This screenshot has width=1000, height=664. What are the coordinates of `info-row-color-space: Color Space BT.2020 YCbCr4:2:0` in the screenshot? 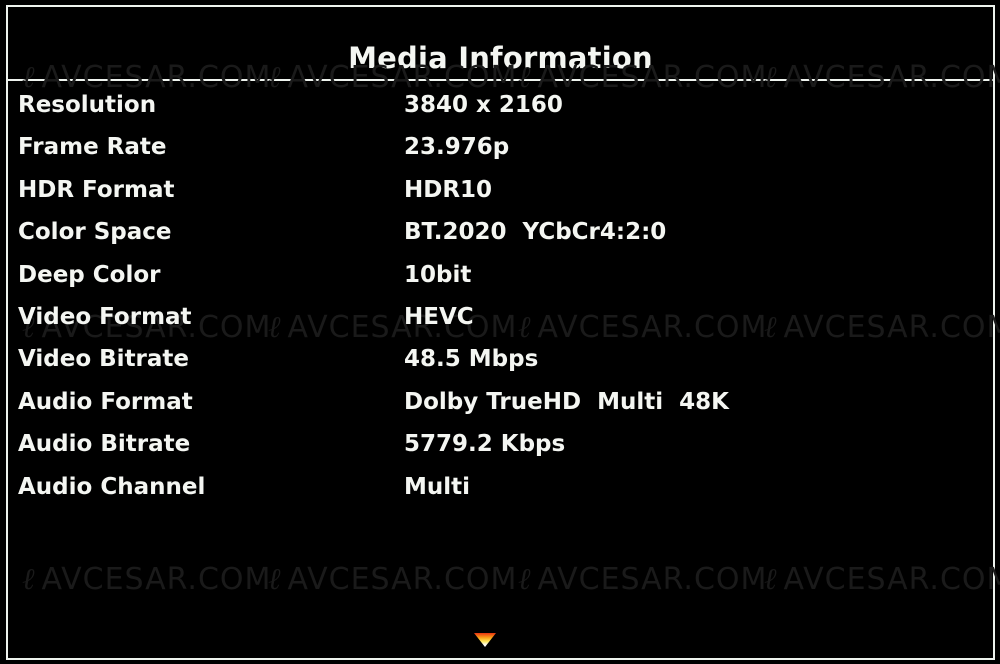 It's located at (500, 240).